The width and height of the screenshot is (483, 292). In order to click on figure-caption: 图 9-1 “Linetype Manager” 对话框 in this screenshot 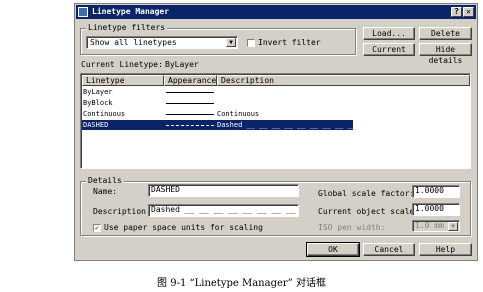, I will do `click(241, 283)`.